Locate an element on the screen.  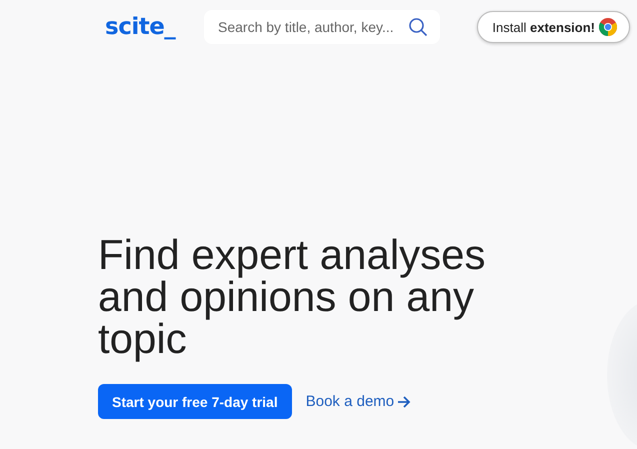
book-demo-link: Book a demo is located at coordinates (359, 401).